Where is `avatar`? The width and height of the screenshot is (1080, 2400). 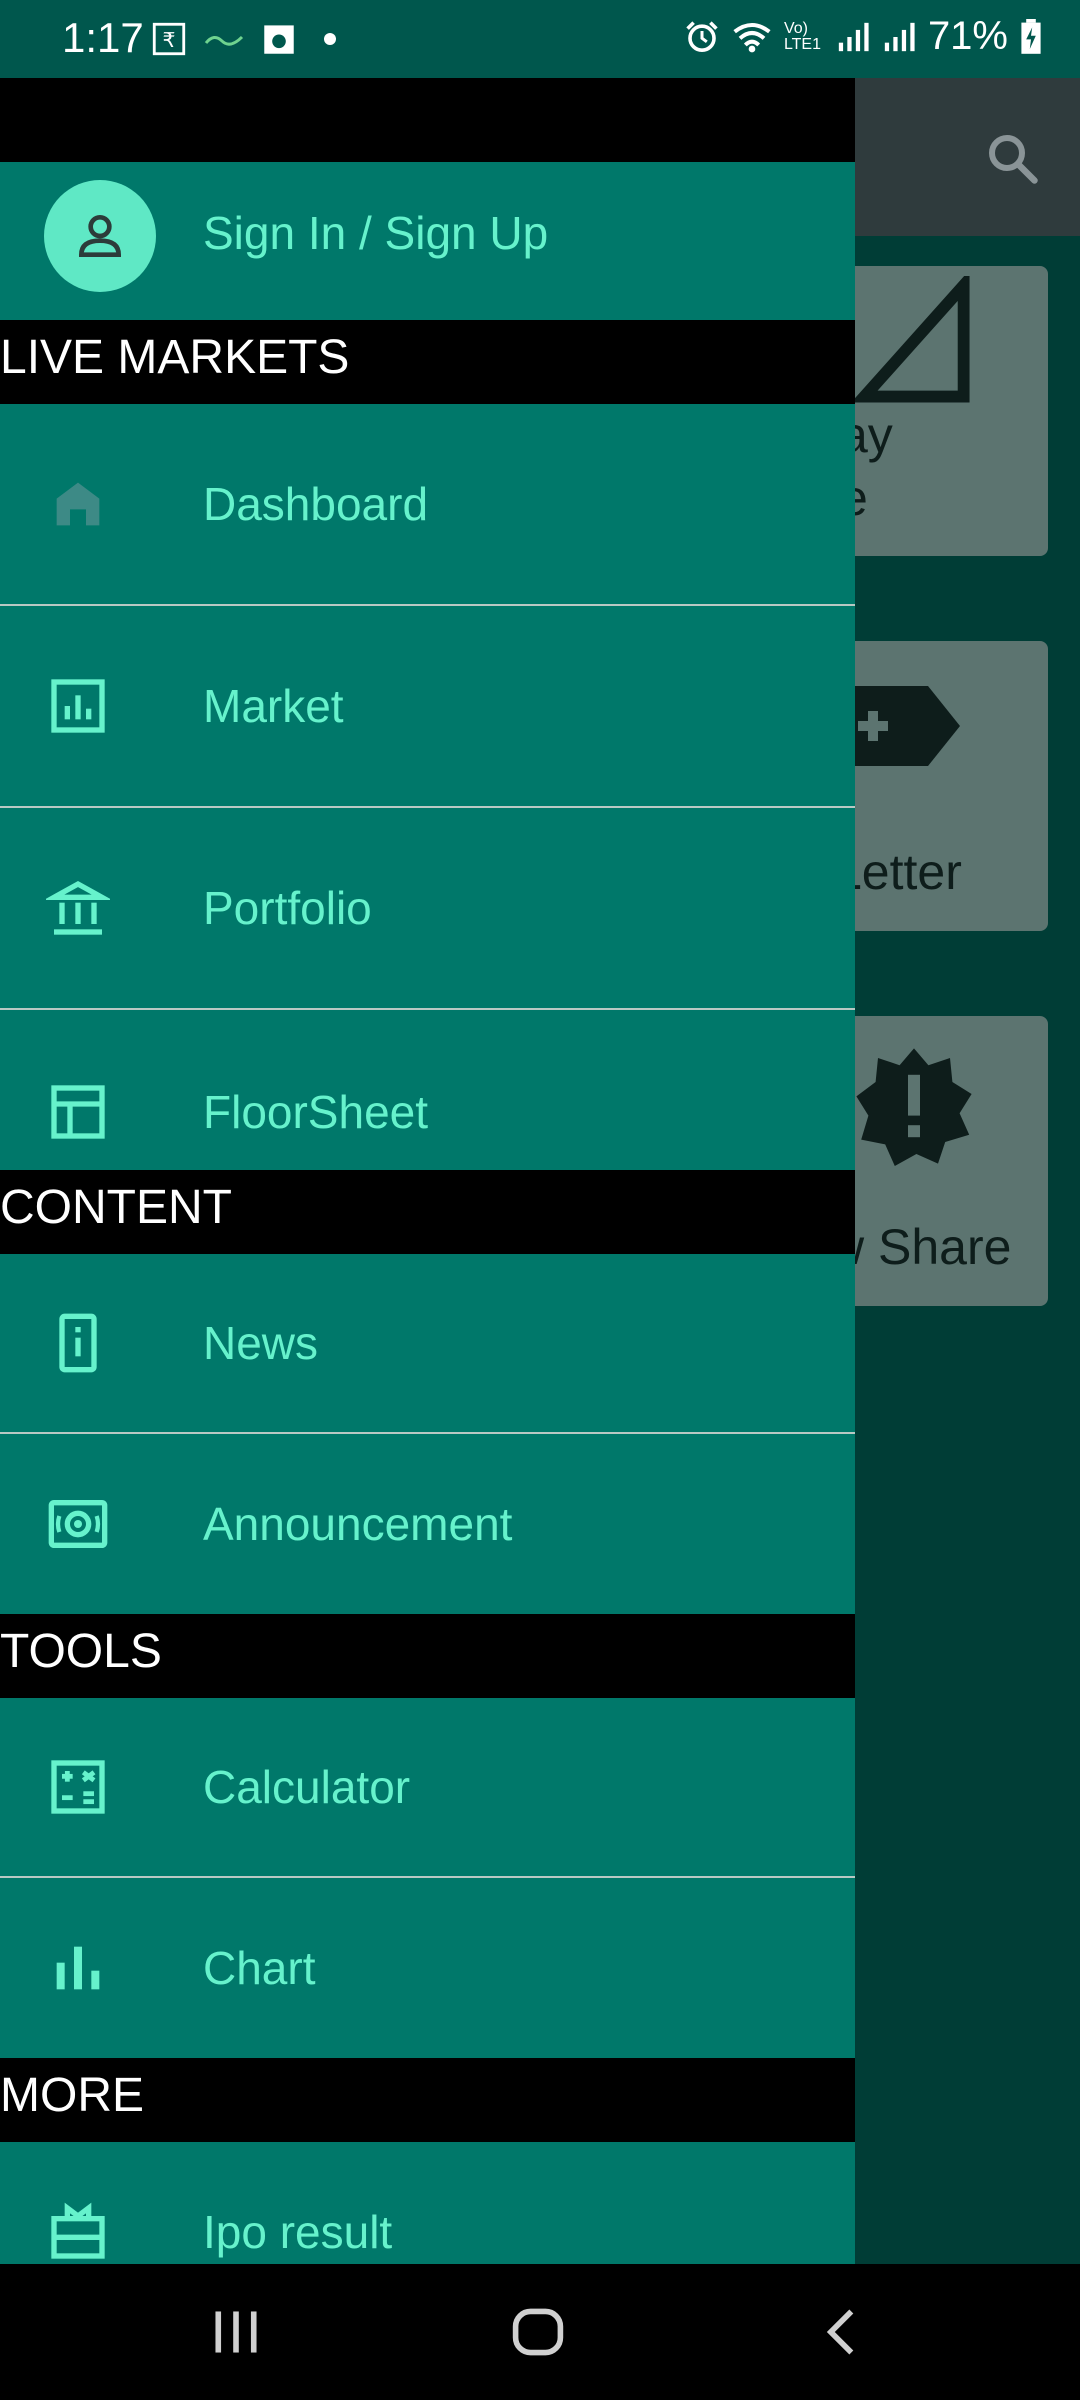 avatar is located at coordinates (100, 236).